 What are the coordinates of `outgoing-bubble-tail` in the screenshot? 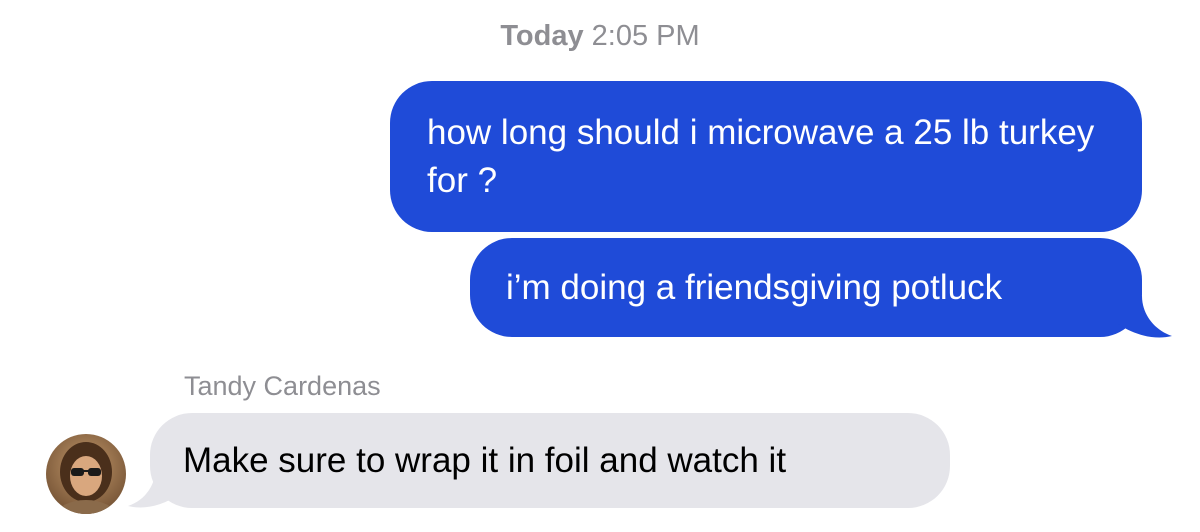 It's located at (1145, 317).